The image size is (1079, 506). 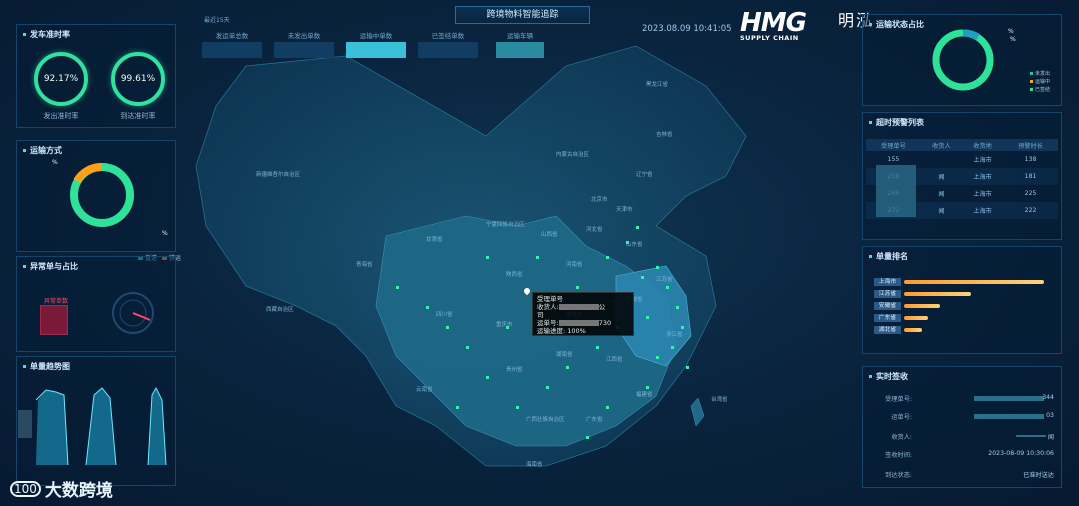 What do you see at coordinates (217, 19) in the screenshot?
I see `date-range-label: 最近15天` at bounding box center [217, 19].